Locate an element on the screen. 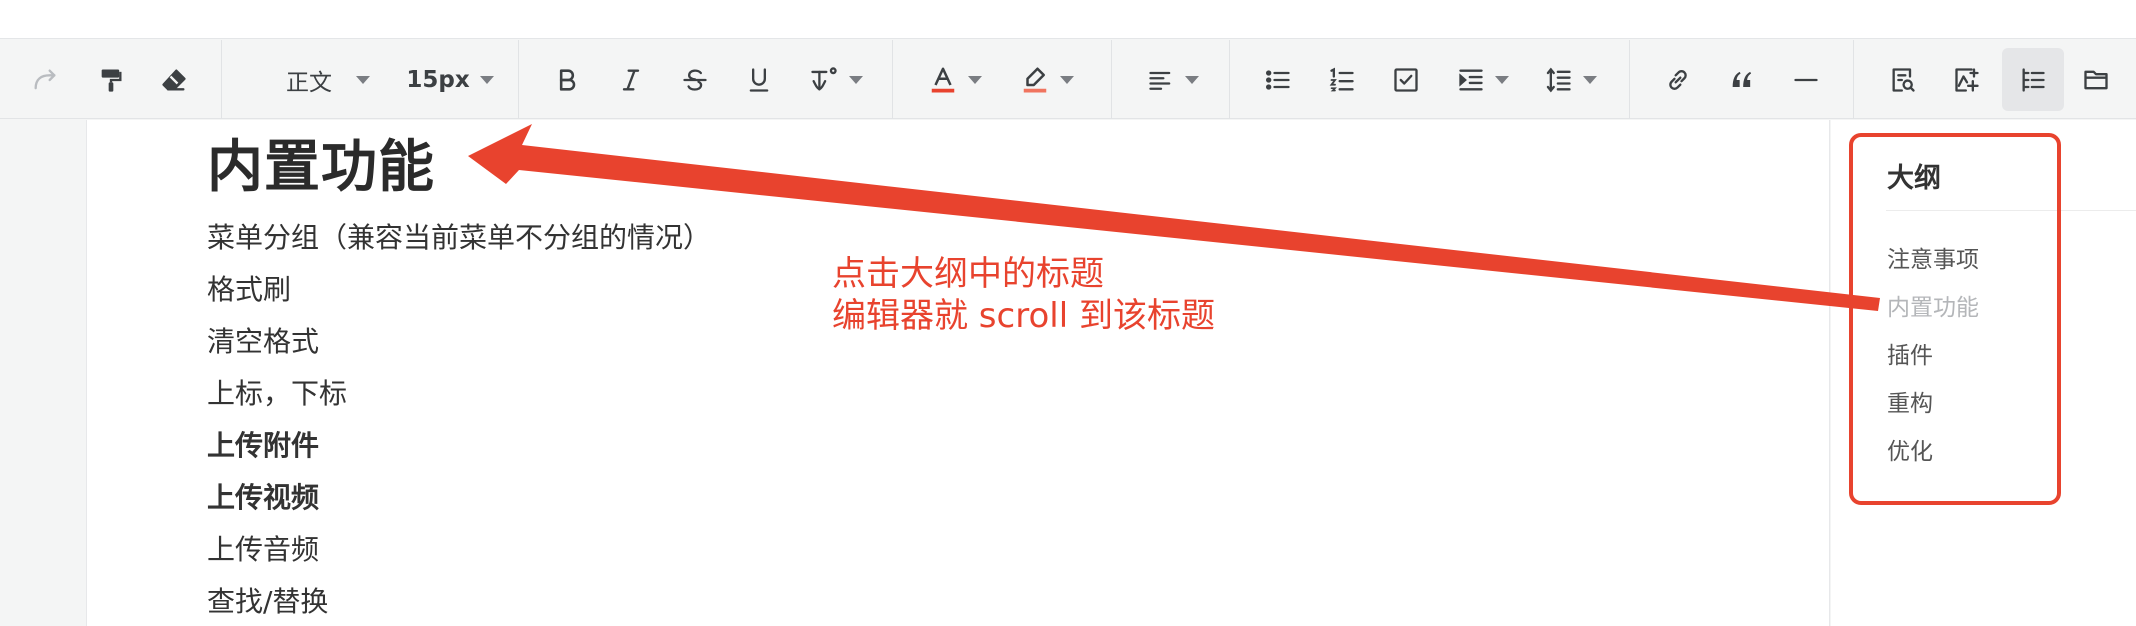  document-paragraph: 上传附件 is located at coordinates (263, 445).